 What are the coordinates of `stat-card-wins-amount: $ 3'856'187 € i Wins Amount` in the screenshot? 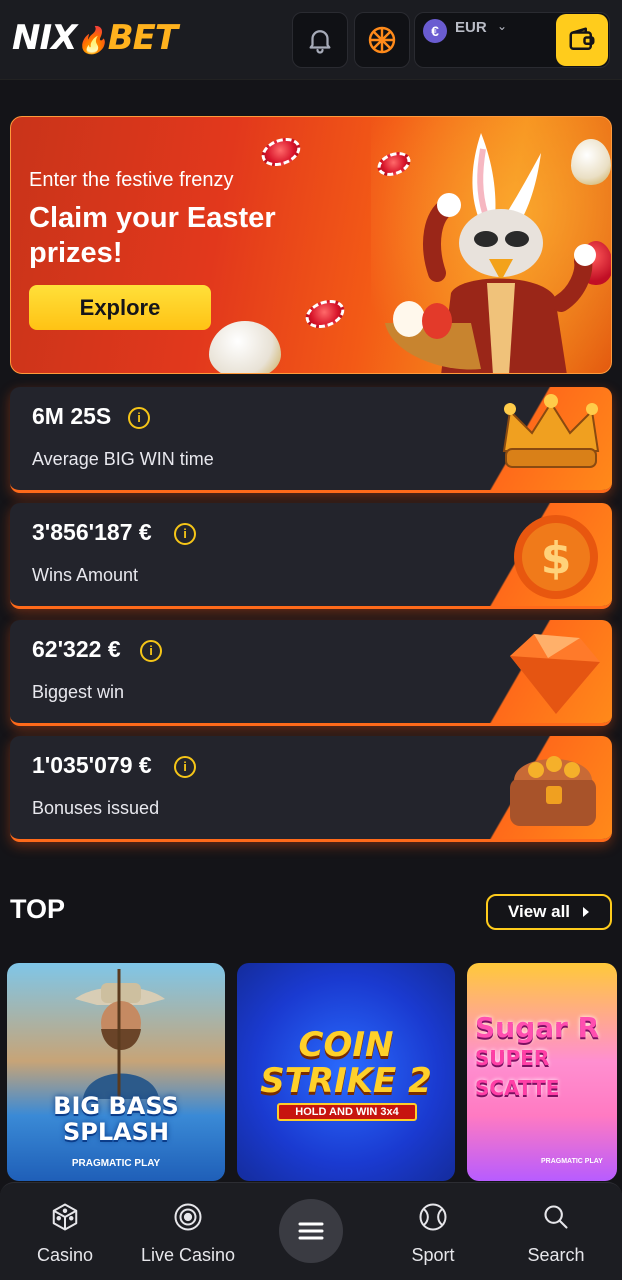 It's located at (311, 556).